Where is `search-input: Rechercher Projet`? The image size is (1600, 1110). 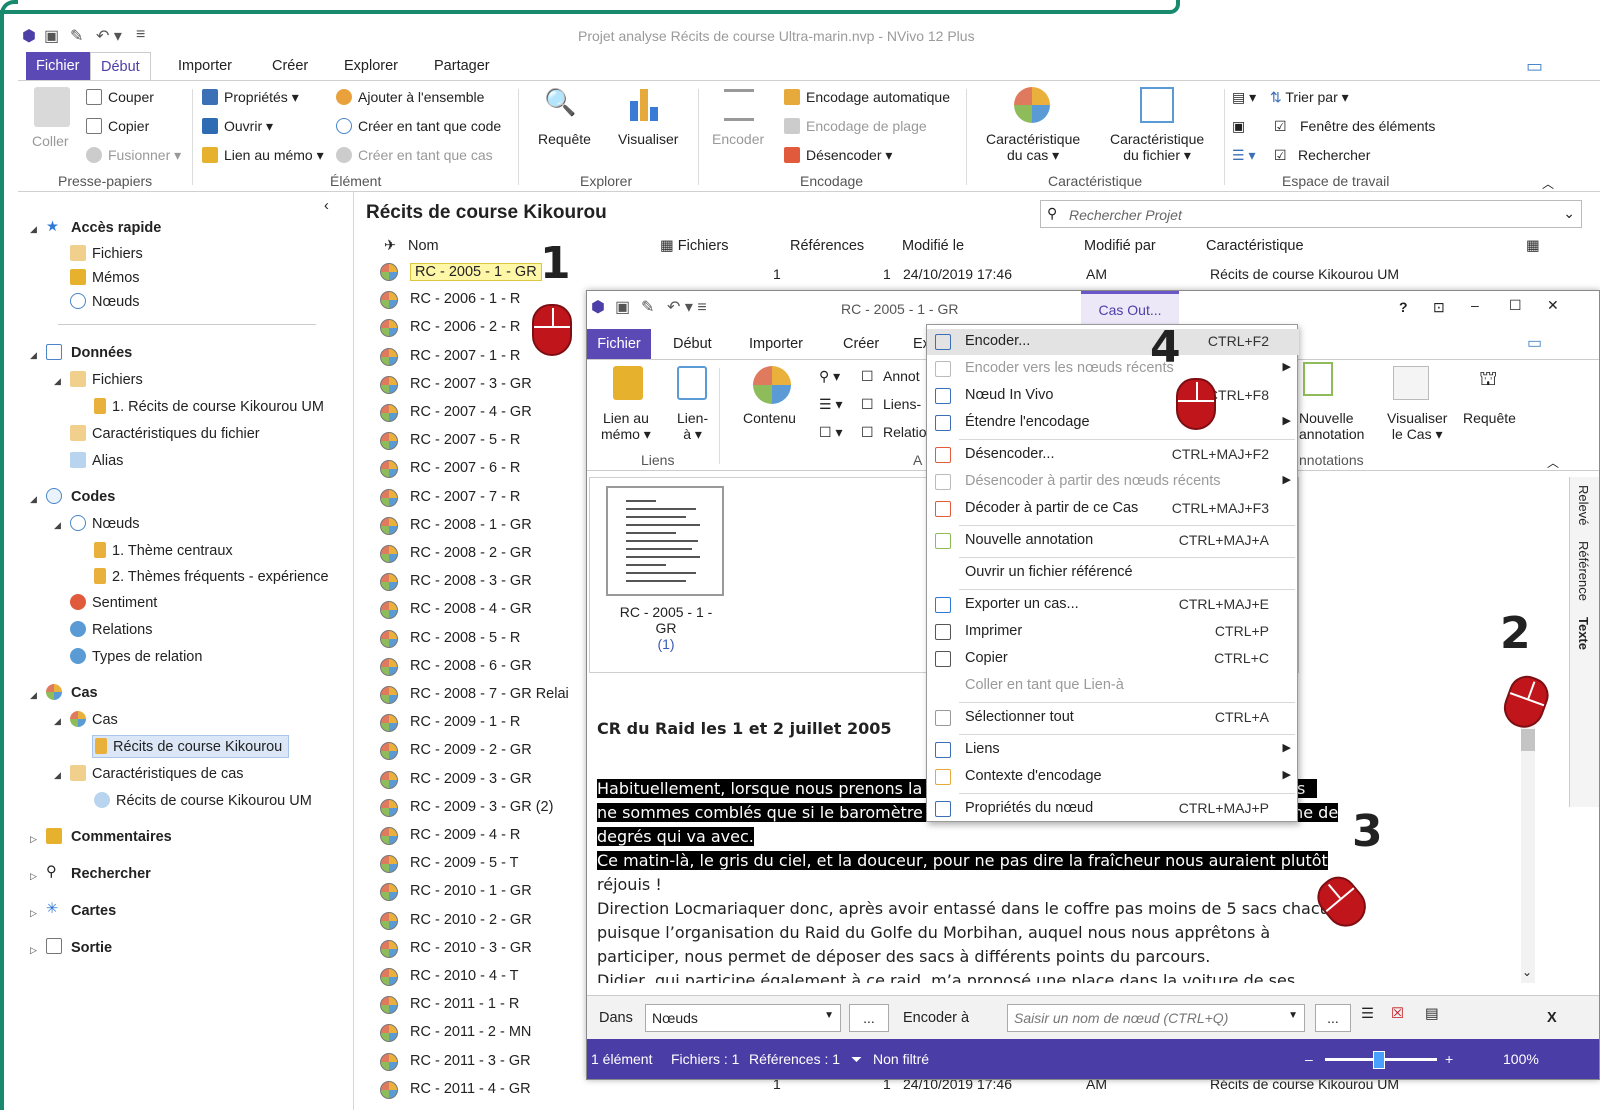
search-input: Rechercher Projet is located at coordinates (1125, 215).